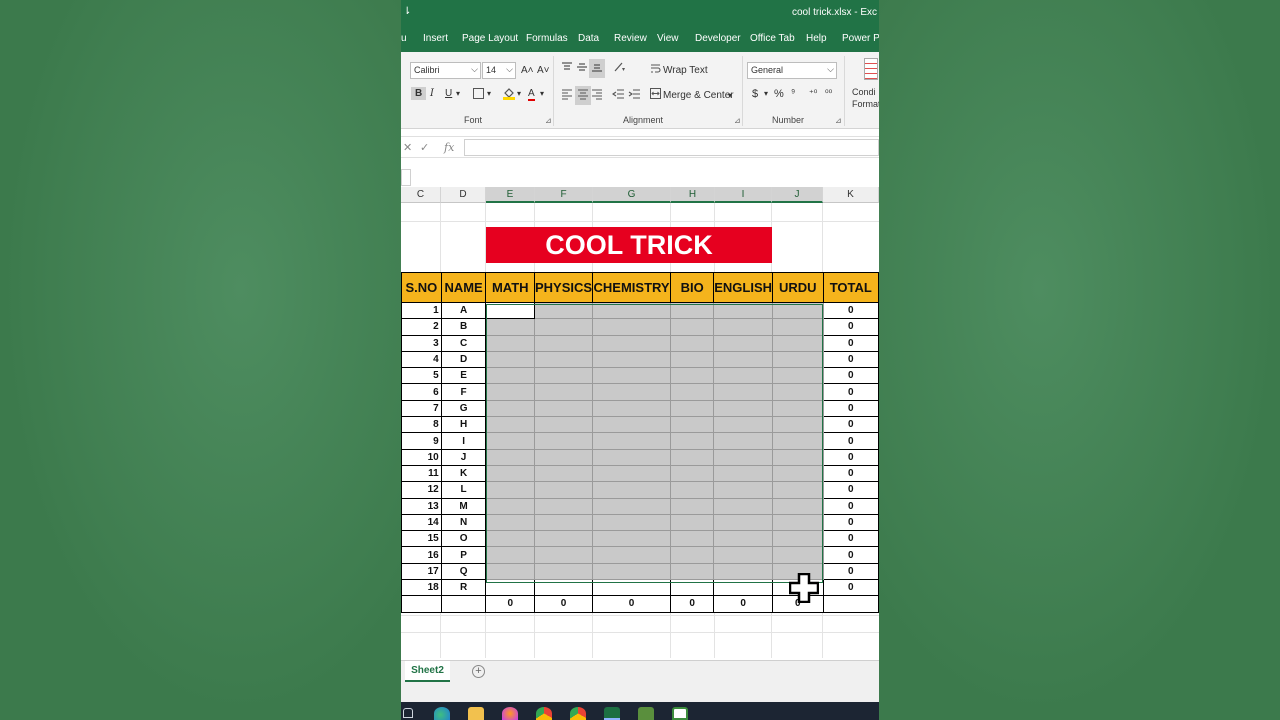  Describe the element at coordinates (463, 539) in the screenshot. I see `name-cell: O` at that location.